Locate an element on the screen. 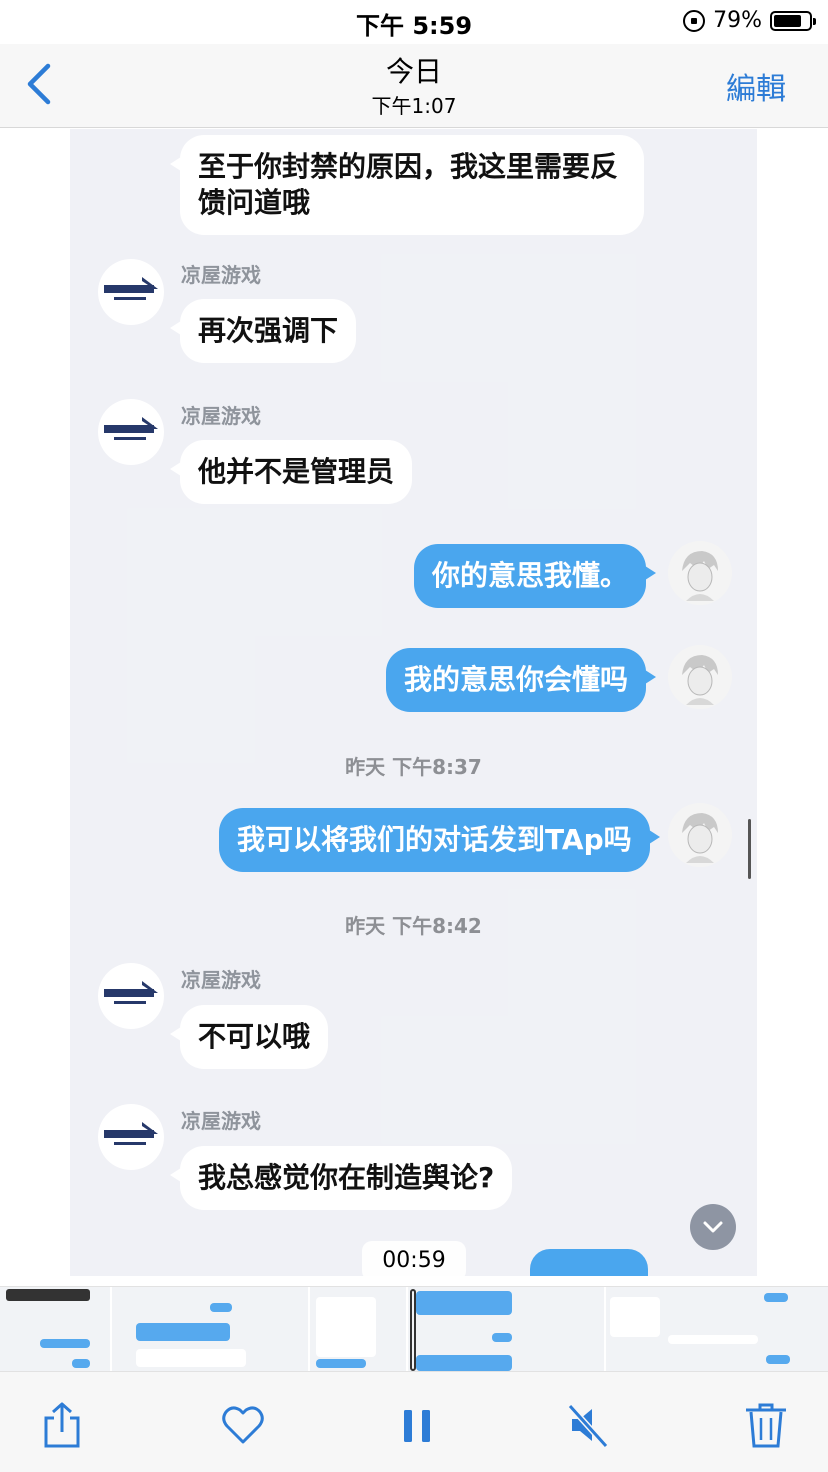  incoming-message: 他并不是管理员 is located at coordinates (291, 472).